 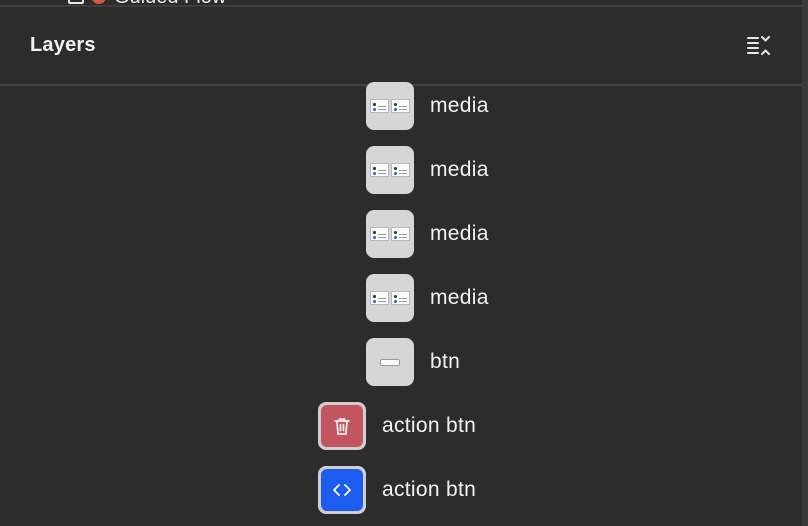 What do you see at coordinates (445, 361) in the screenshot?
I see `layer-label: btn` at bounding box center [445, 361].